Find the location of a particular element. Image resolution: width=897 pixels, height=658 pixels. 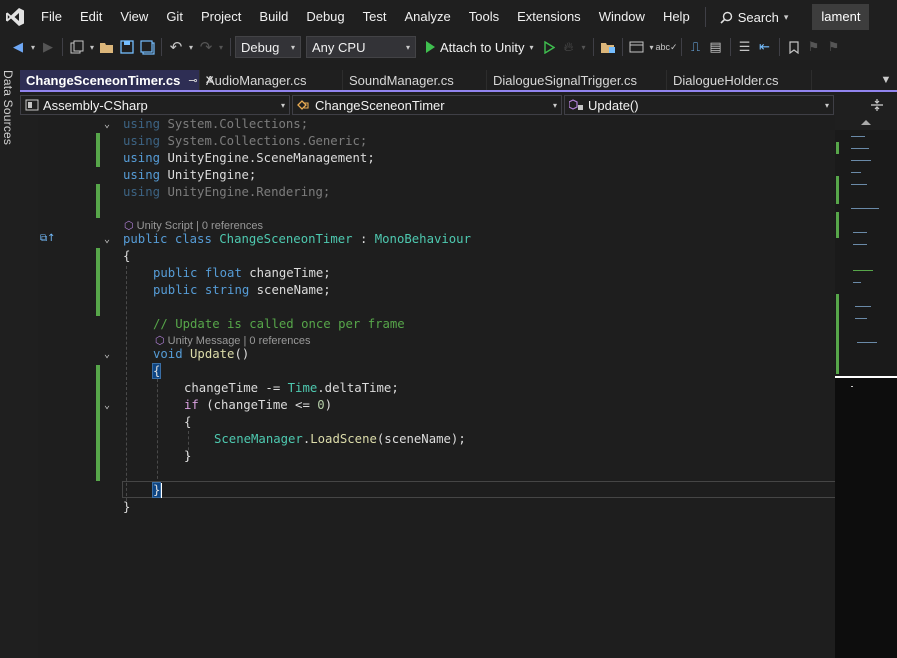

solution-configuration-dropdown: Debug ▾ is located at coordinates (268, 47).